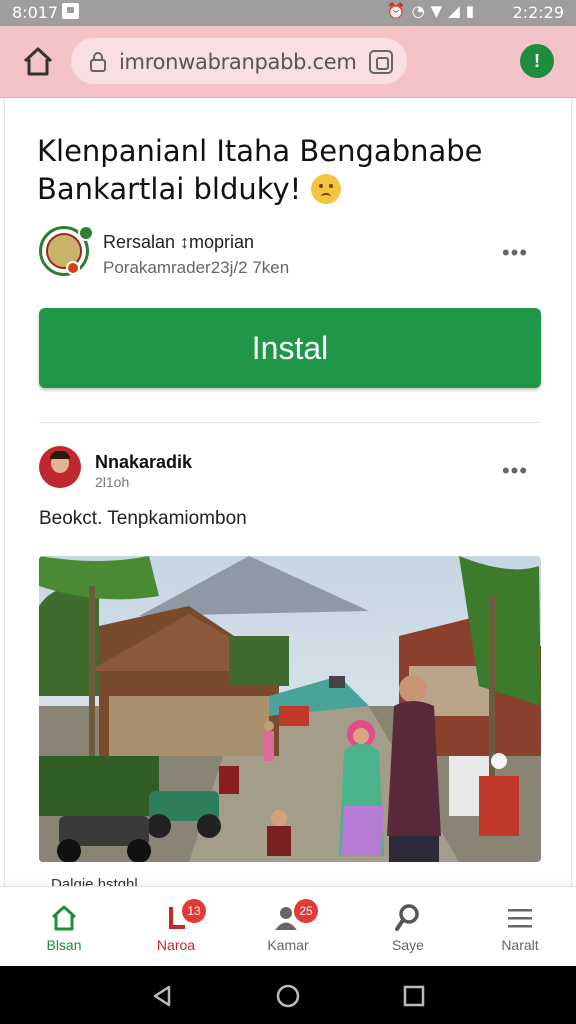 The width and height of the screenshot is (576, 1024). I want to click on post-text: Beokct. Tenpkamiombon, so click(143, 518).